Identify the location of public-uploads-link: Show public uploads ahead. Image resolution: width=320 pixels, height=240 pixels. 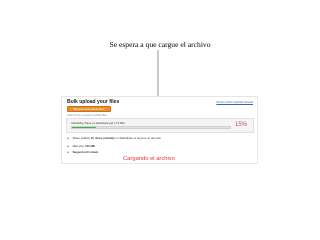
(234, 102).